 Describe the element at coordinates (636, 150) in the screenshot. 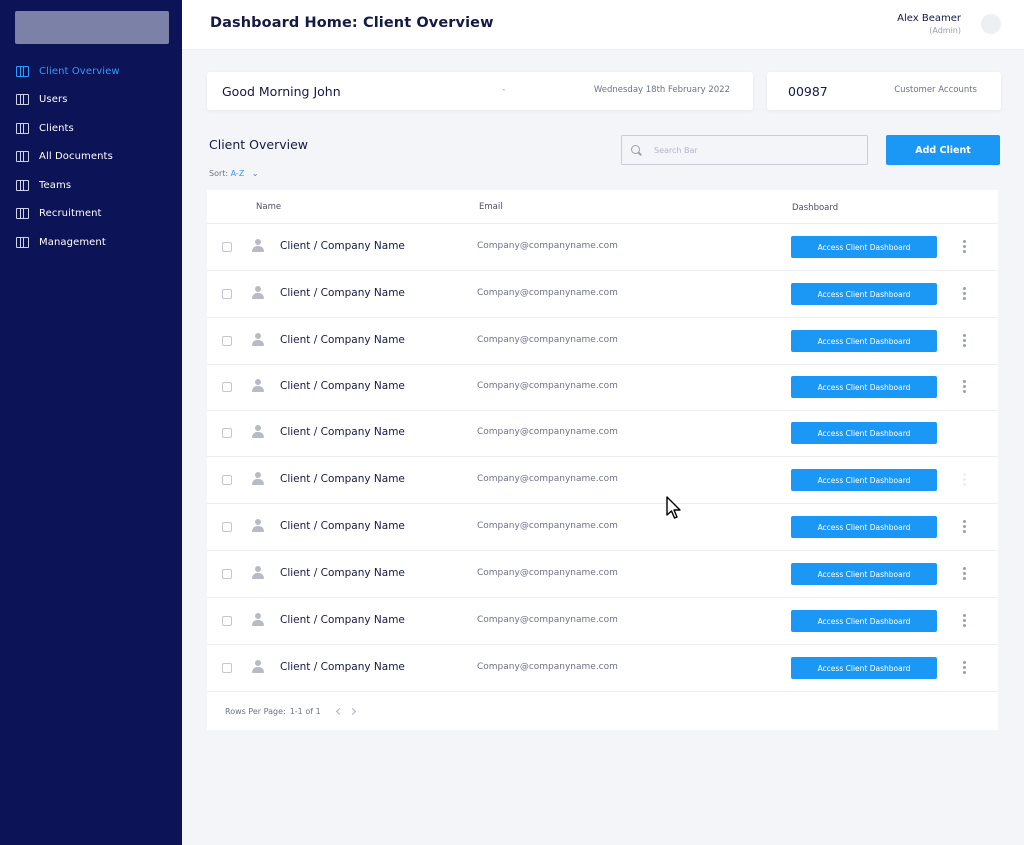

I see `search-icon` at that location.